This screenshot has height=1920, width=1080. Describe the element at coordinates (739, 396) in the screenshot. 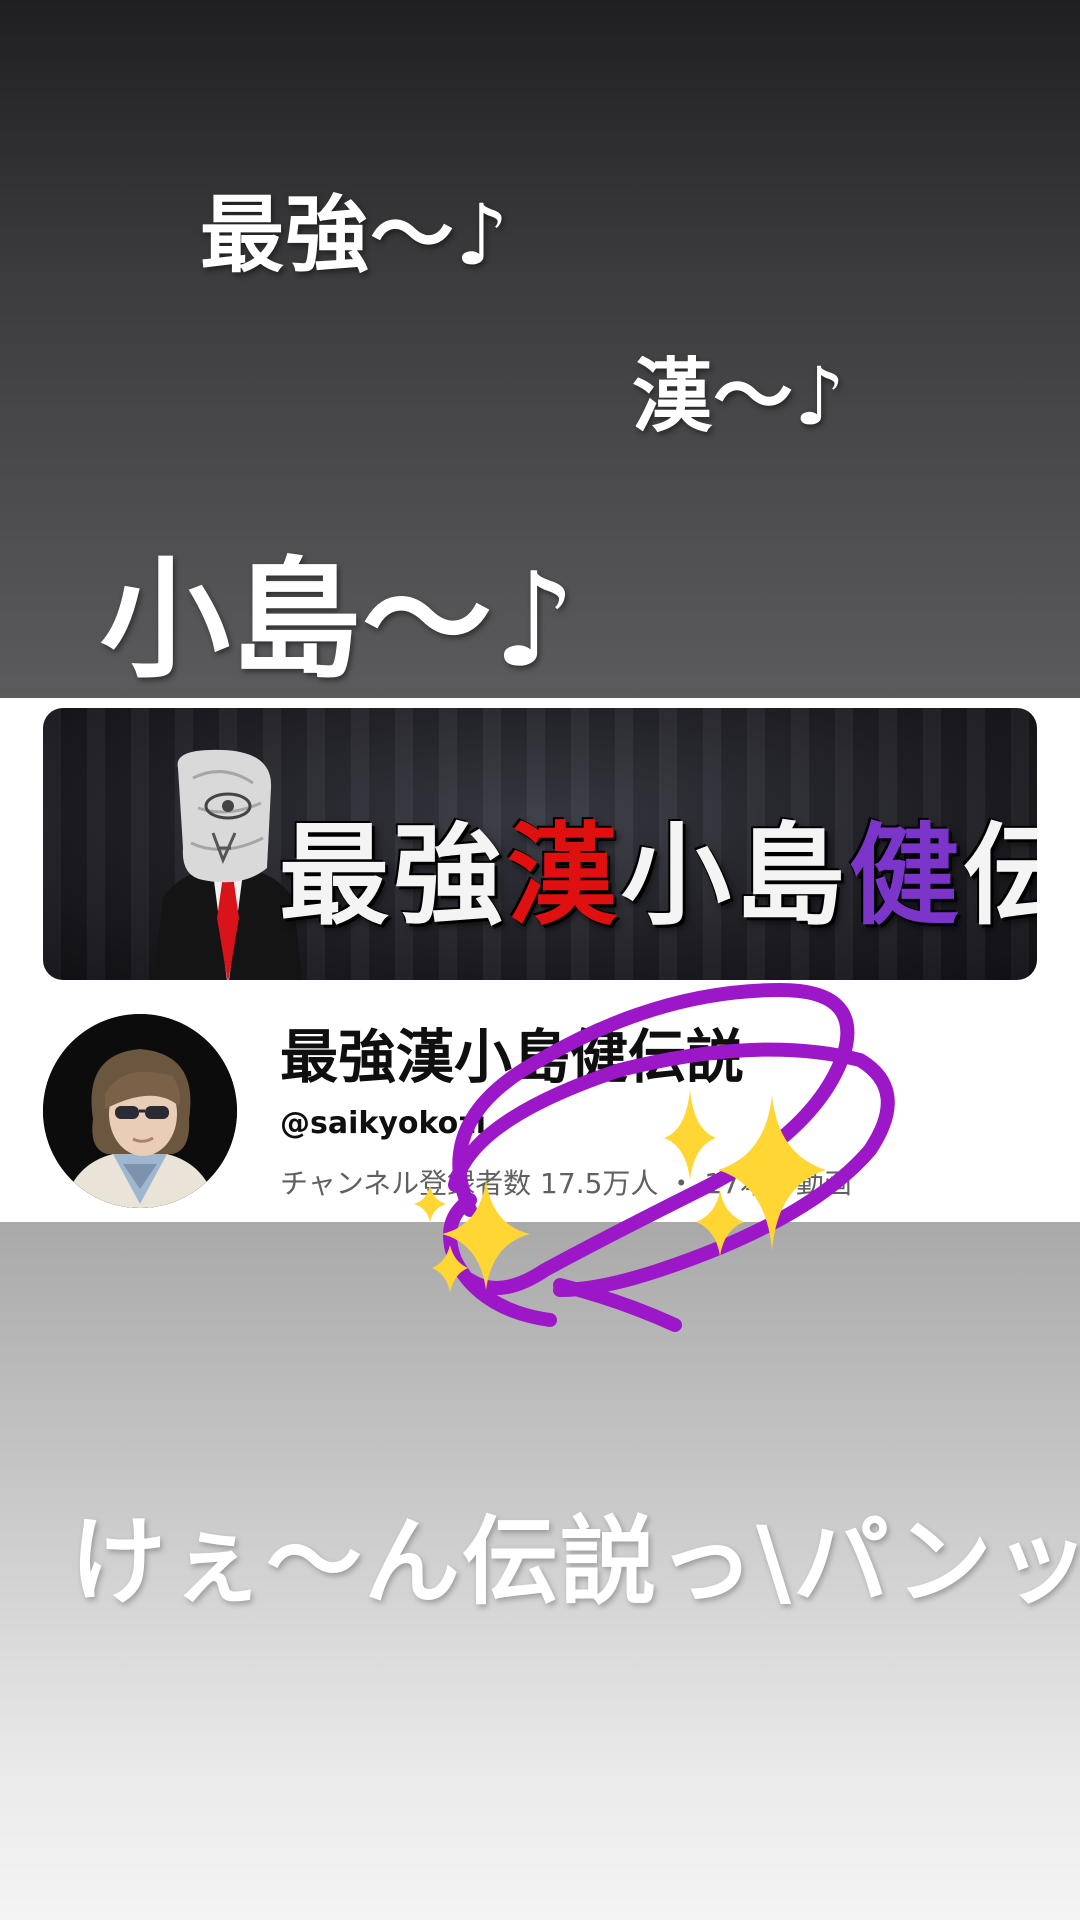

I see `lyric-line-2: 漢〜♪` at that location.